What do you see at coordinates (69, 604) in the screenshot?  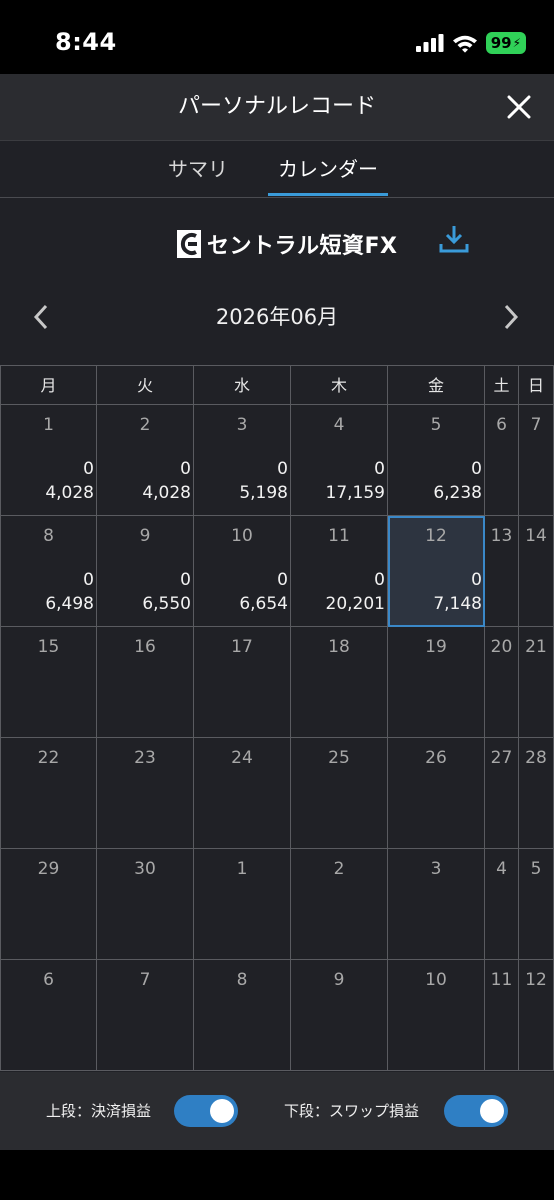 I see `swap-pnl-value: 6,498` at bounding box center [69, 604].